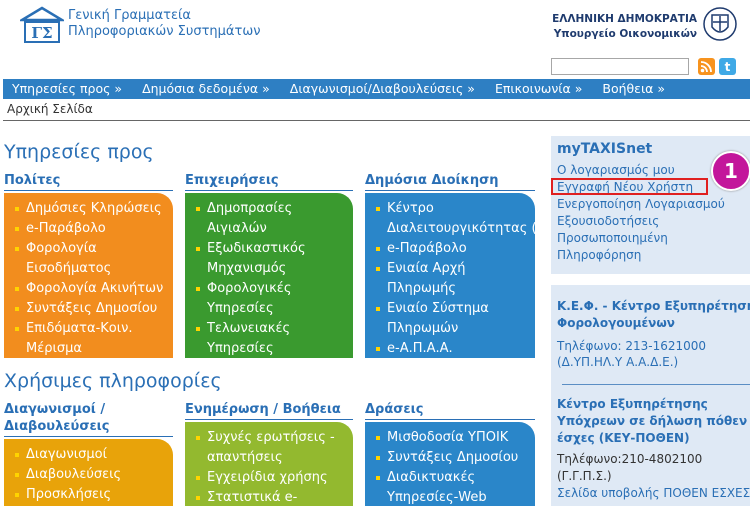 This screenshot has width=750, height=506. What do you see at coordinates (206, 89) in the screenshot?
I see `nav-item-public-data: Δημόσια δεδομένα »` at bounding box center [206, 89].